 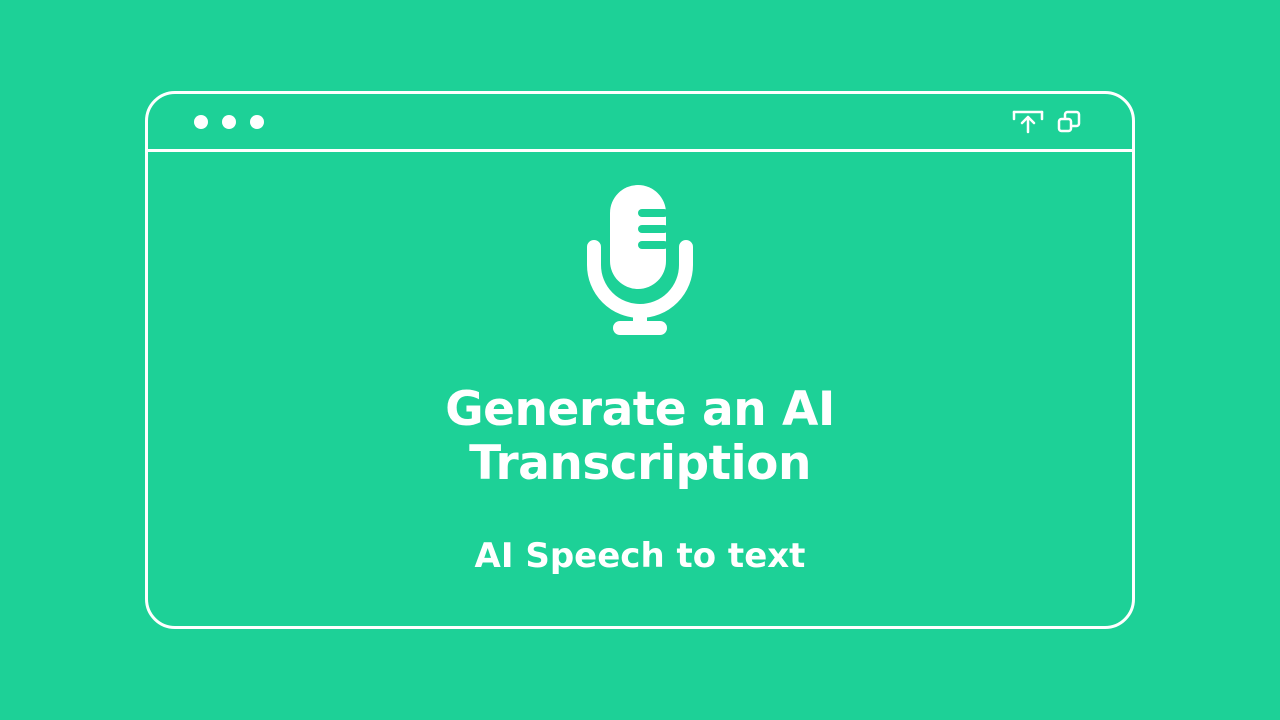 I want to click on title-line-2: Transcription, so click(x=640, y=463).